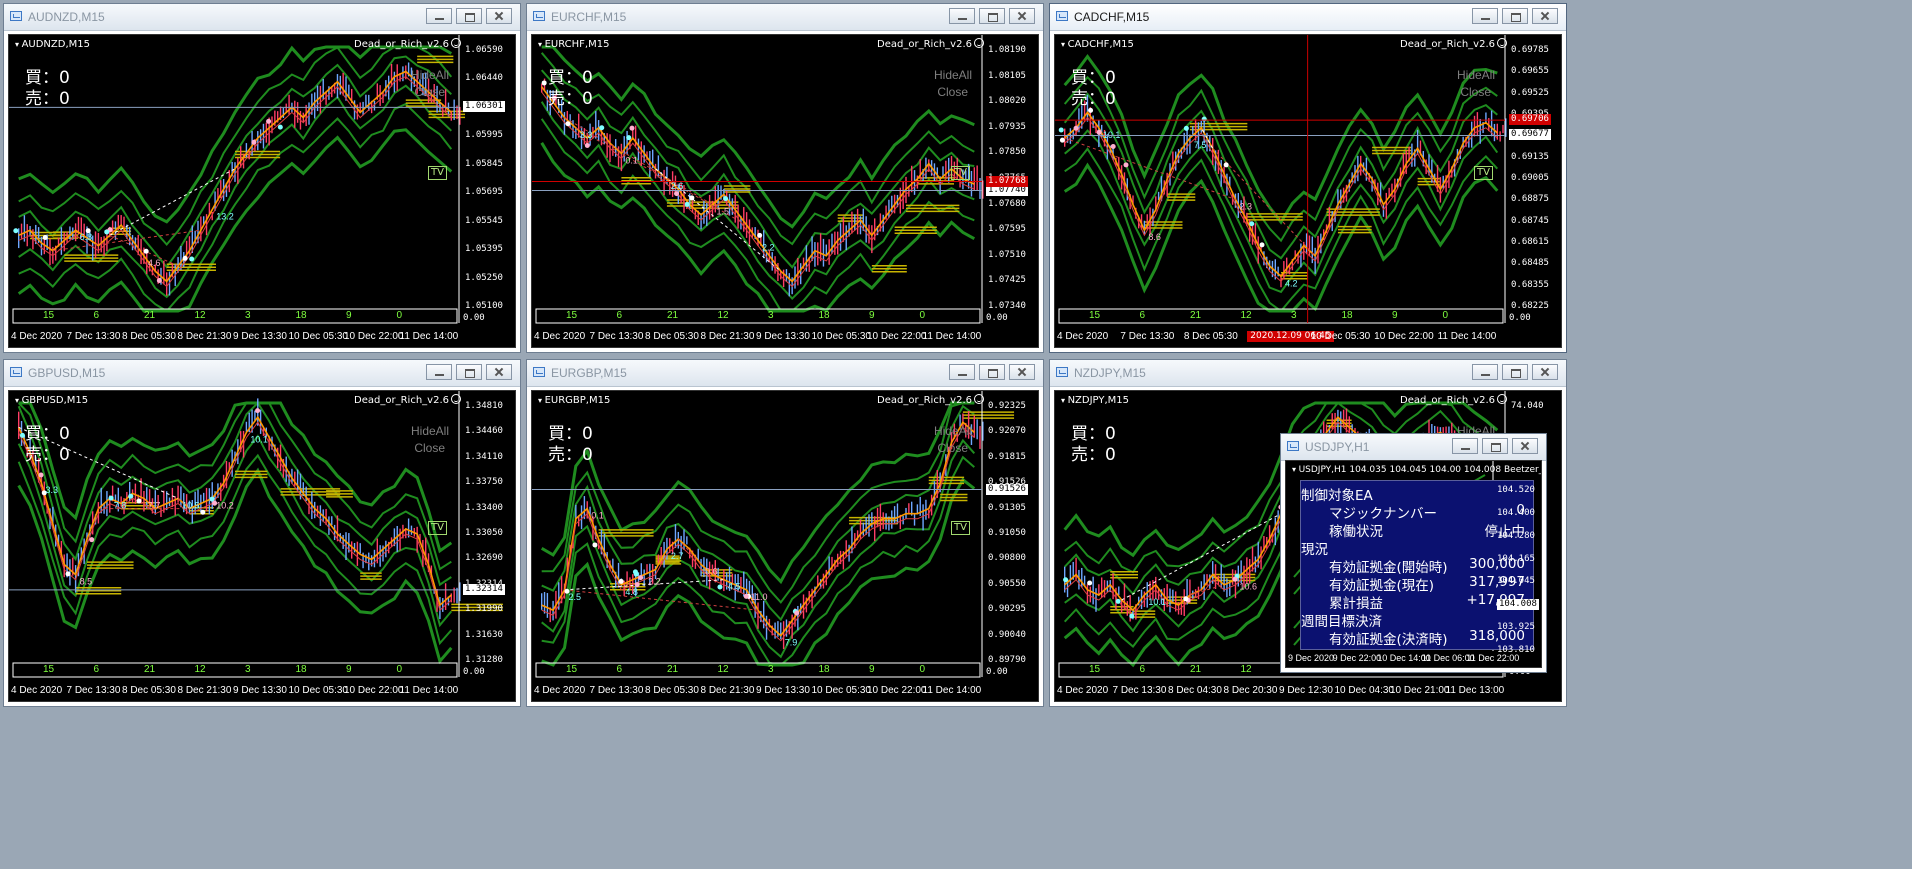 This screenshot has width=1912, height=869. Describe the element at coordinates (262, 17) in the screenshot. I see `title-bar: AUDNZD,M15` at that location.